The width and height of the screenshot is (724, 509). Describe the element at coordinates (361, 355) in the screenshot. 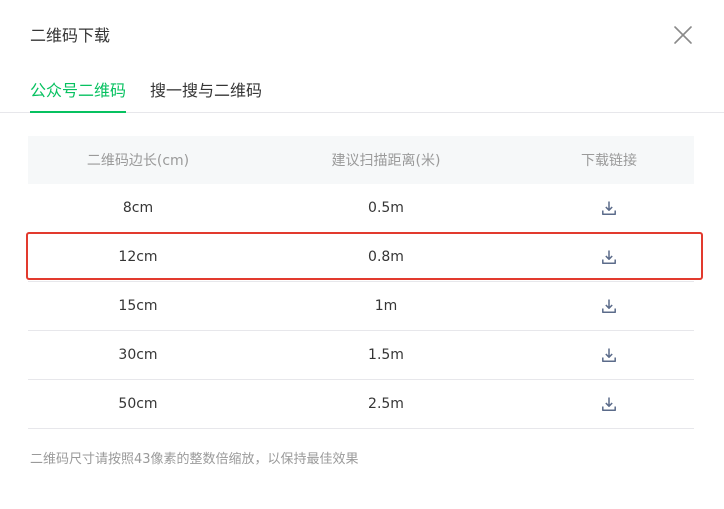

I see `table-row: 30cm 1.5m` at that location.